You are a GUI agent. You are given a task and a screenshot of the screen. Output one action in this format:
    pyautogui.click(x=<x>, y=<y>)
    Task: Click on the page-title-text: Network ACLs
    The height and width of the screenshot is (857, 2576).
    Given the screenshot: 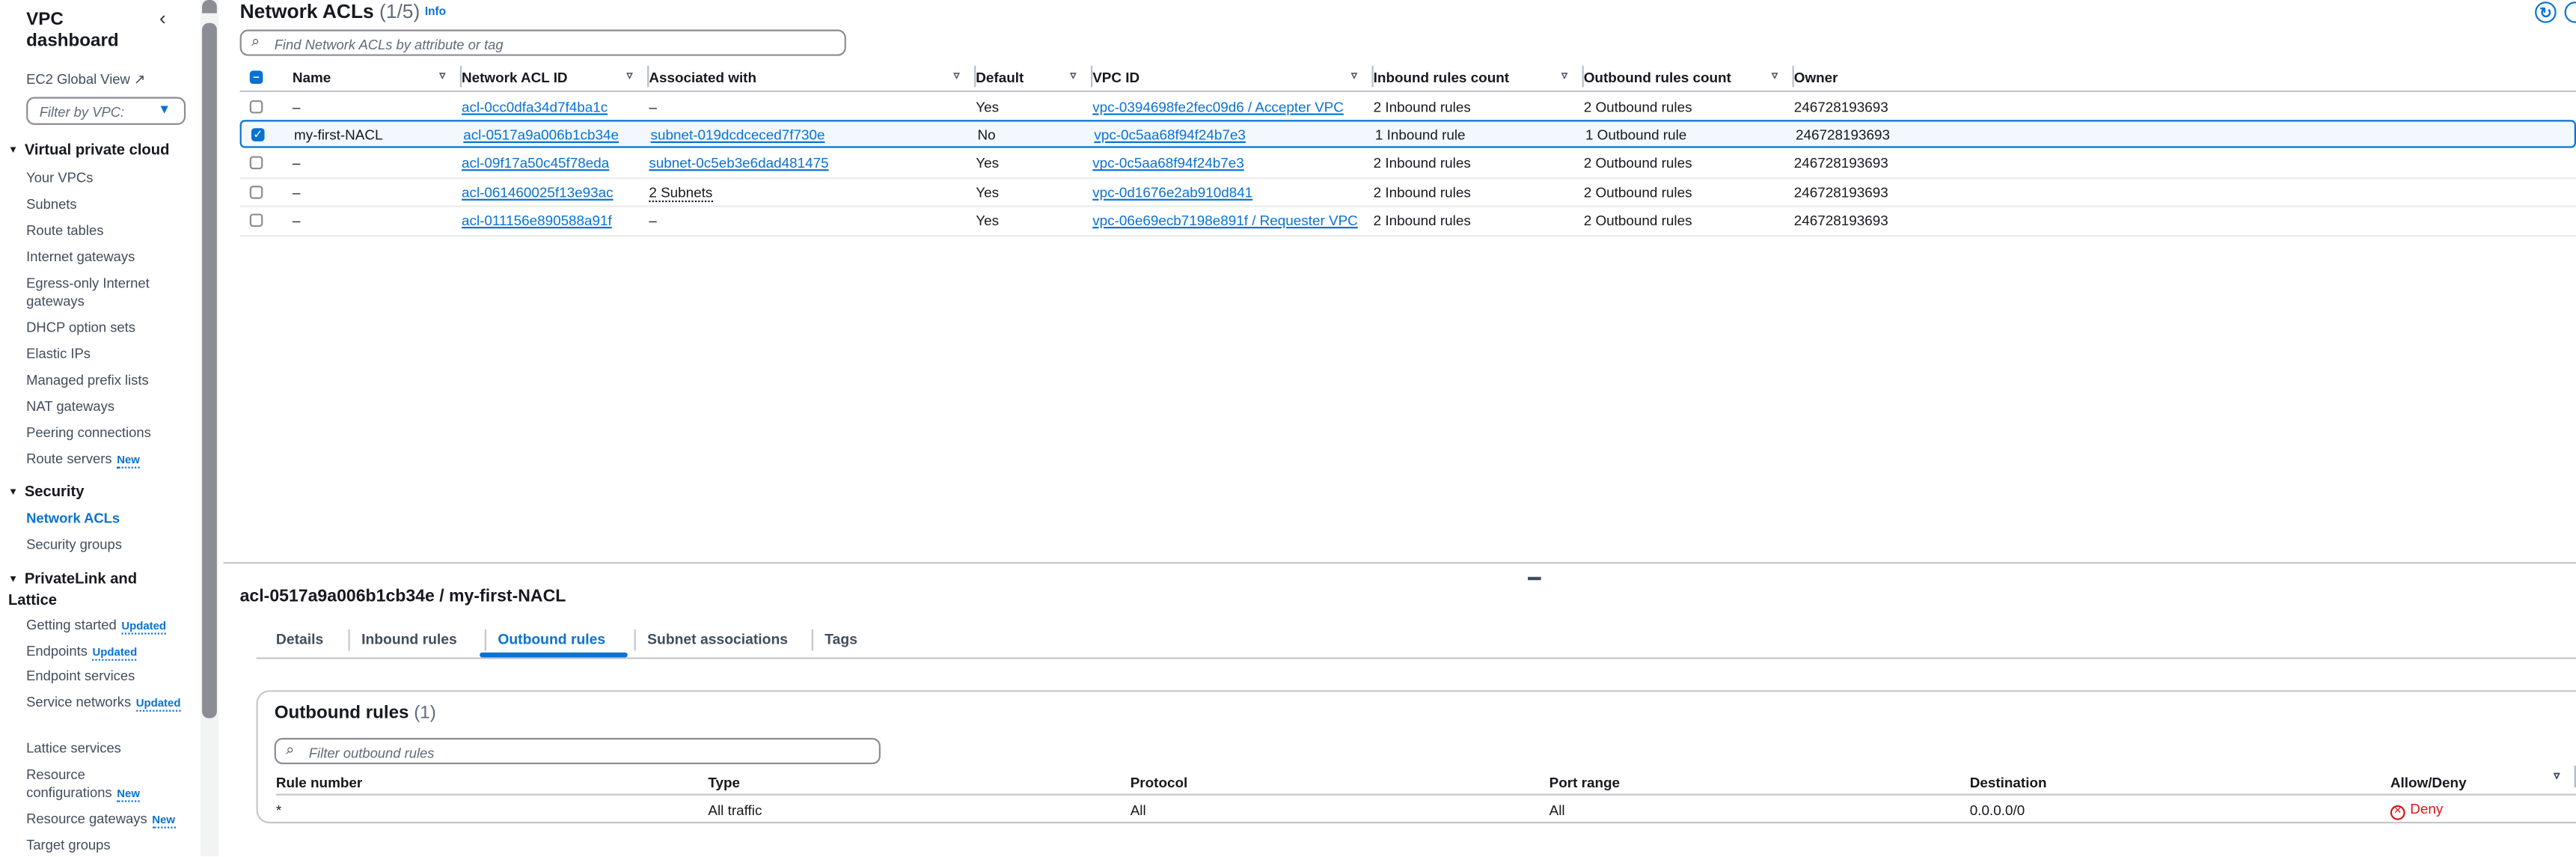 What is the action you would take?
    pyautogui.click(x=306, y=12)
    